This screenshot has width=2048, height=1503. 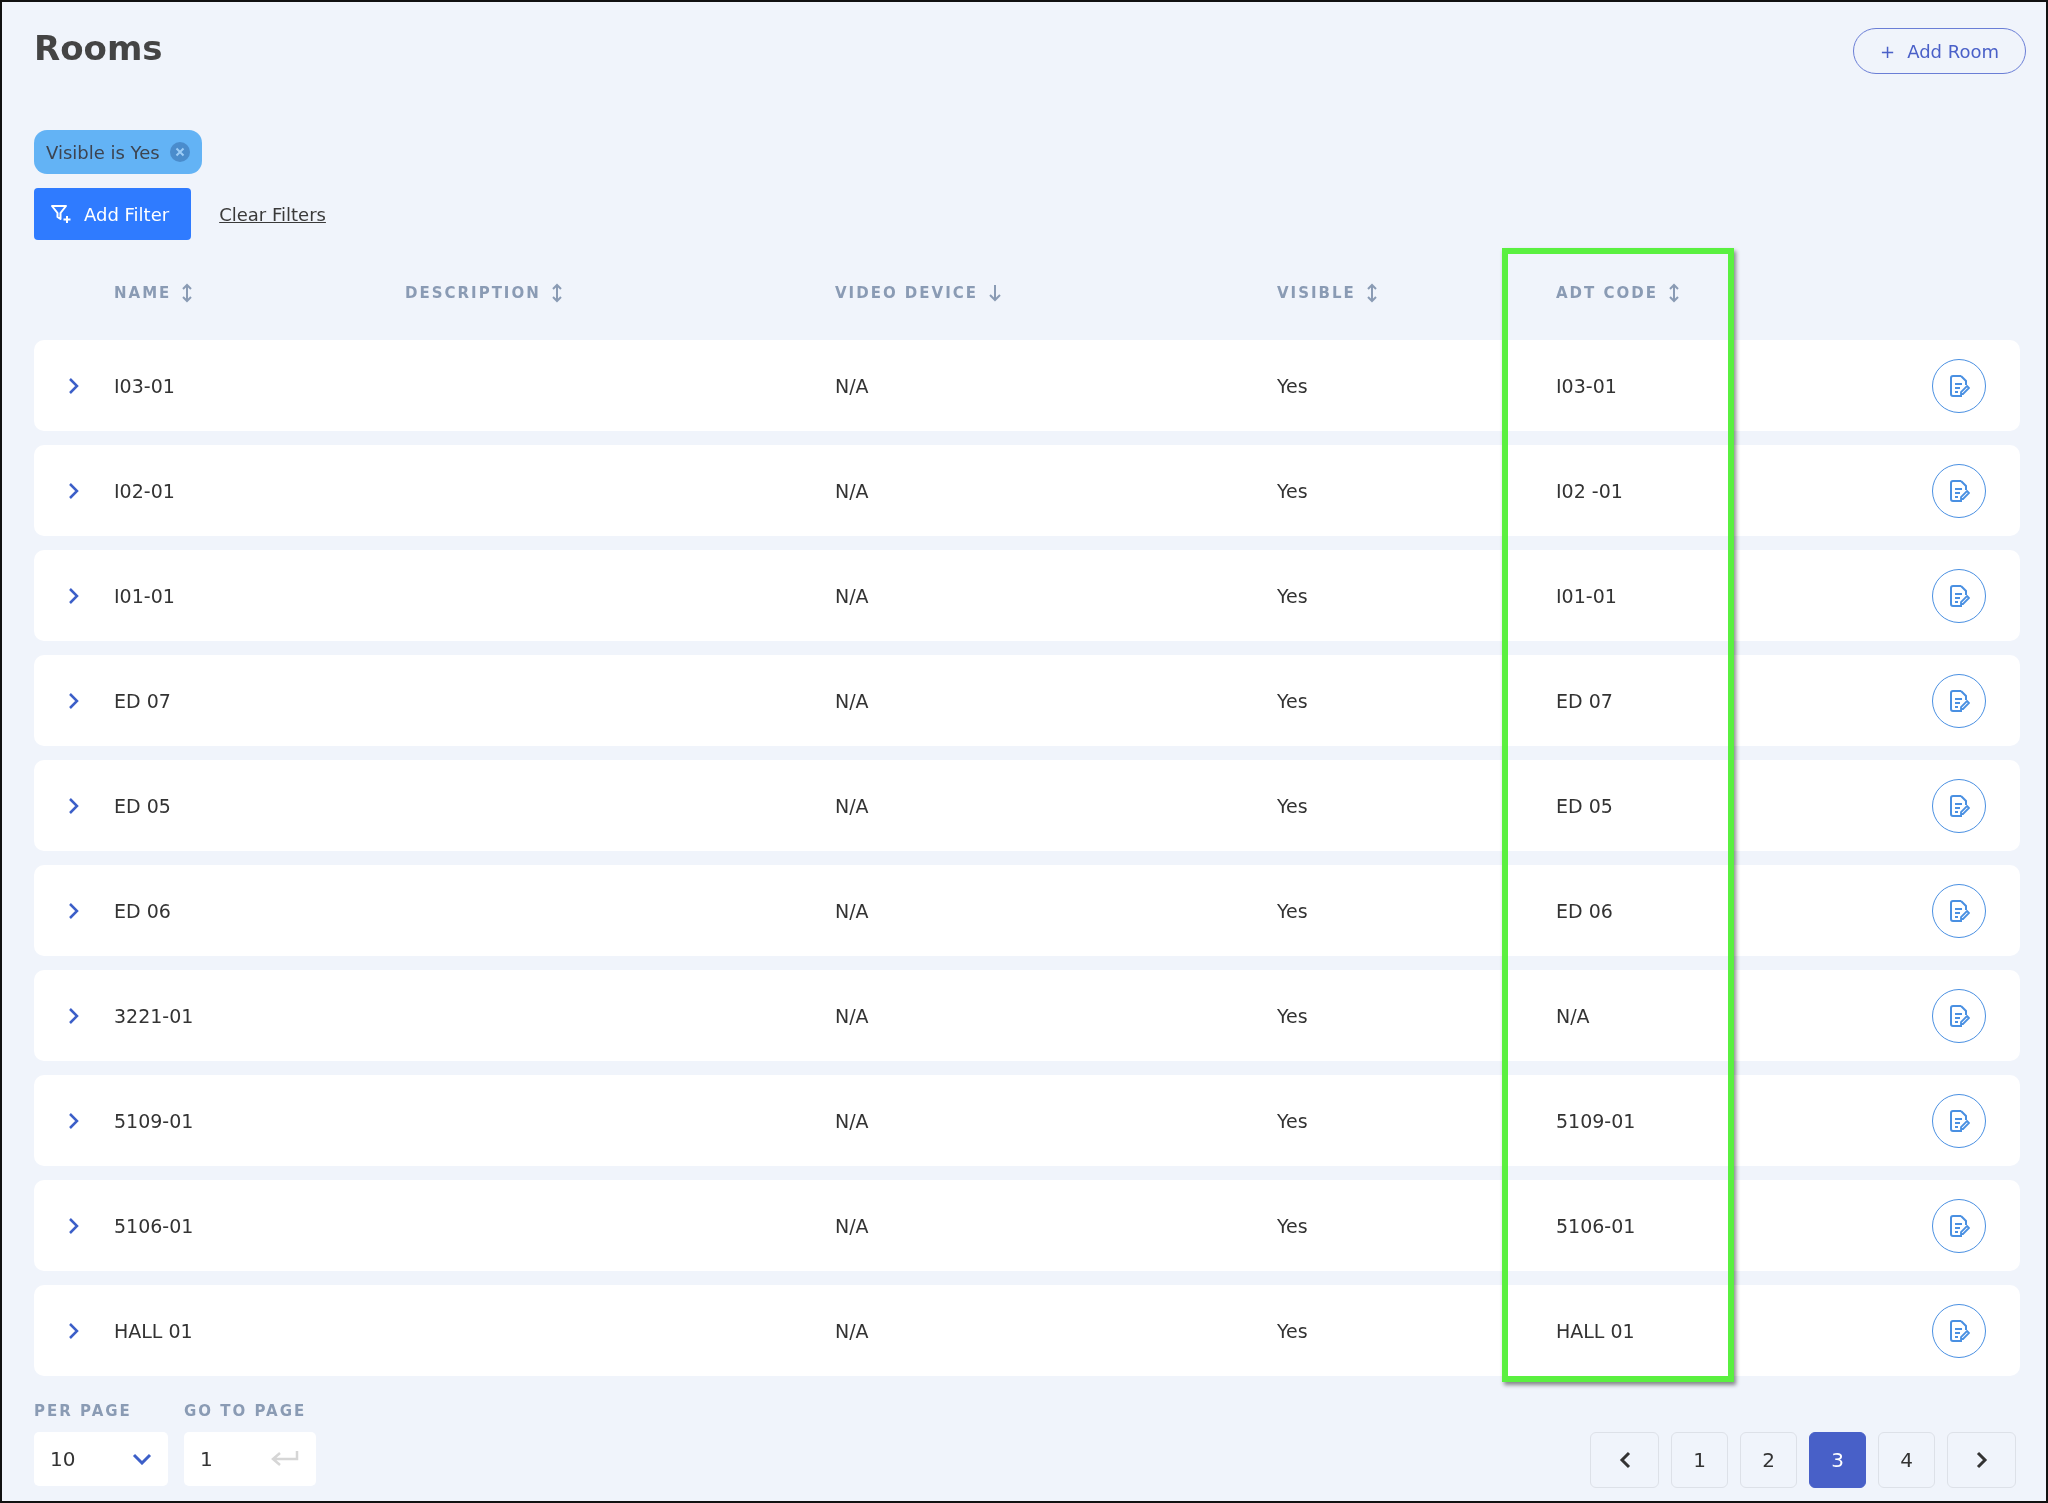 I want to click on filter-plus-icon, so click(x=61, y=214).